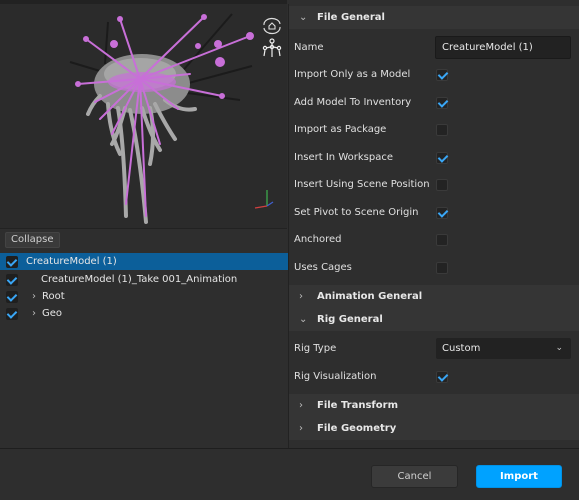 The width and height of the screenshot is (579, 500). I want to click on prop-row-anchored: Anchored, so click(434, 239).